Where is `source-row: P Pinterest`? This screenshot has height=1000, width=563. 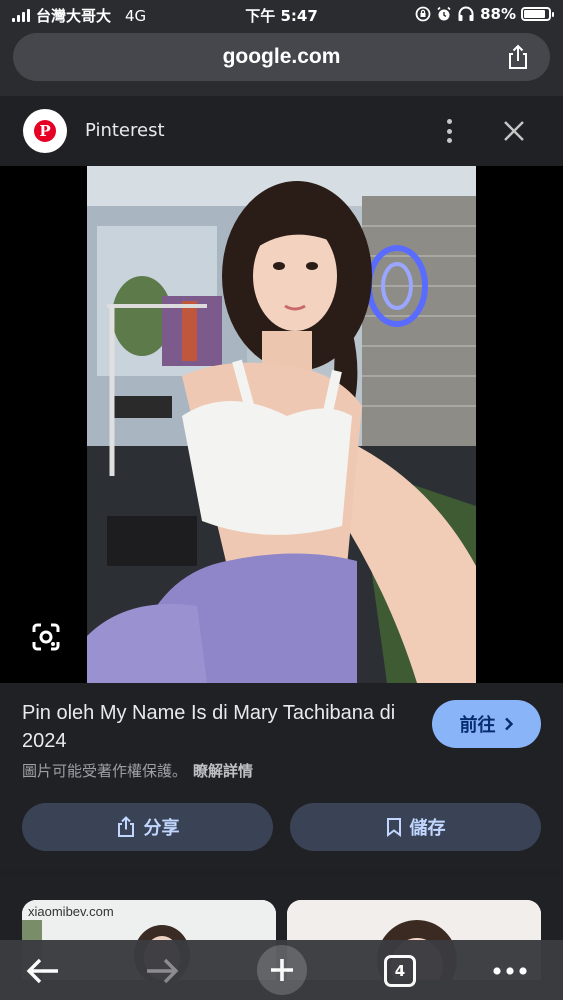
source-row: P Pinterest is located at coordinates (281, 131).